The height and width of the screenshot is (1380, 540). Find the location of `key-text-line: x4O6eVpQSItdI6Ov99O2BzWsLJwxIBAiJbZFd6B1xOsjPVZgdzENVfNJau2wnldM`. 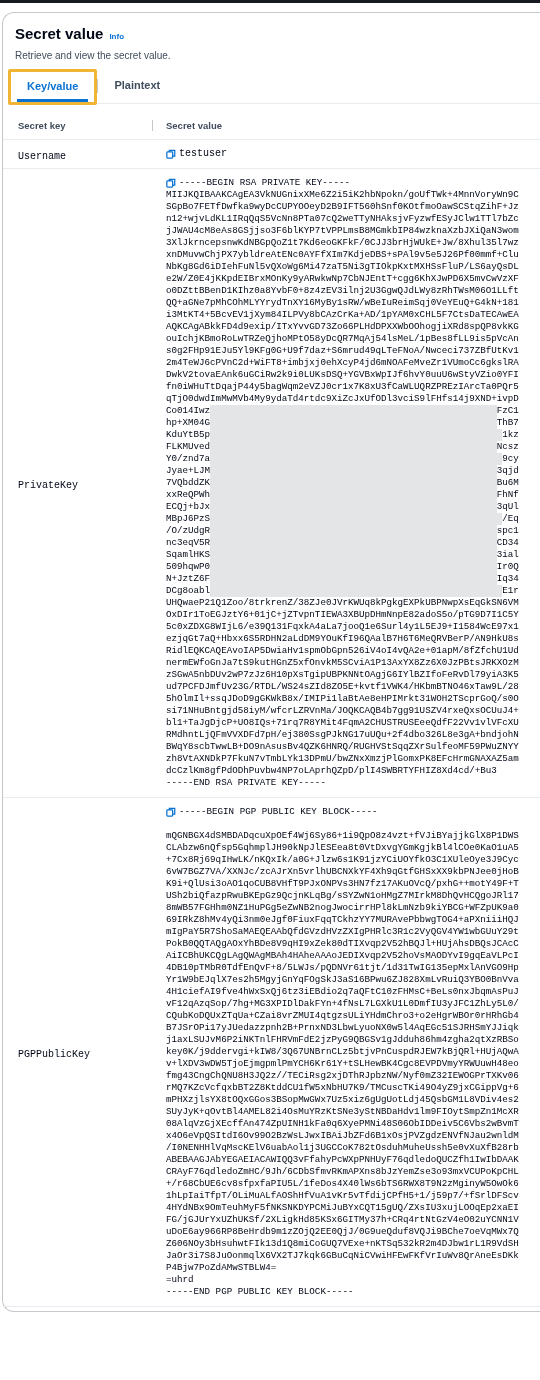

key-text-line: x4O6eVpQSItdI6Ov99O2BzWsLJwxIBAiJbZFd6B1xOsjPVZgdzENVfNJau2wnldM is located at coordinates (342, 1136).